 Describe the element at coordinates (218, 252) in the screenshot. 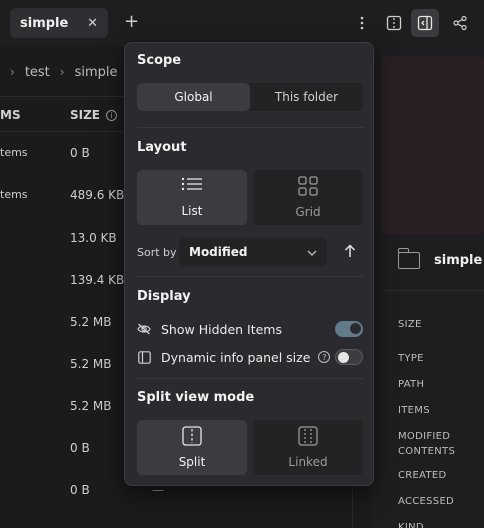

I see `sort-by-value: Modified` at that location.